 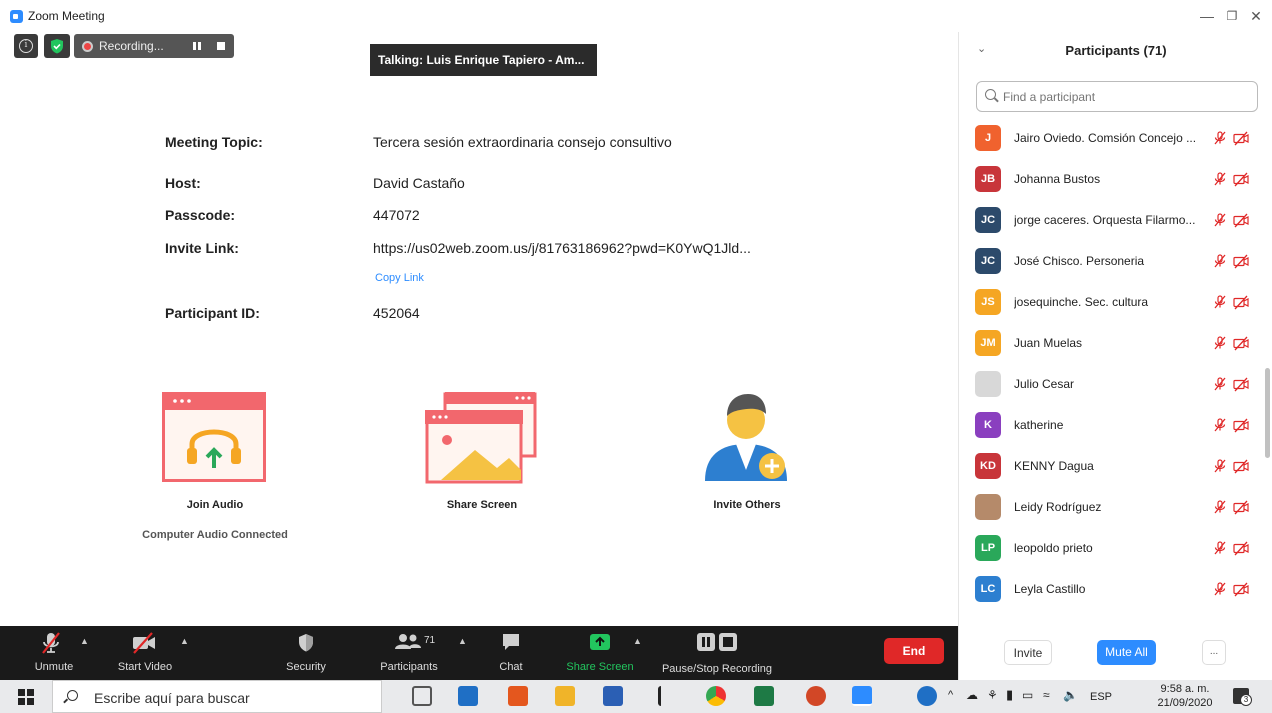 I want to click on participant-search-input, so click(x=1128, y=96).